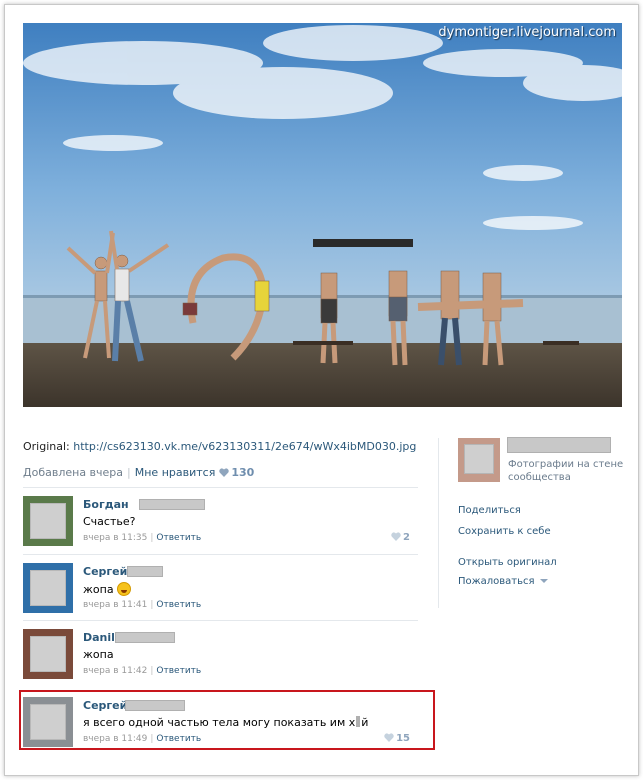 This screenshot has width=643, height=780. I want to click on share-link: Поделиться, so click(489, 510).